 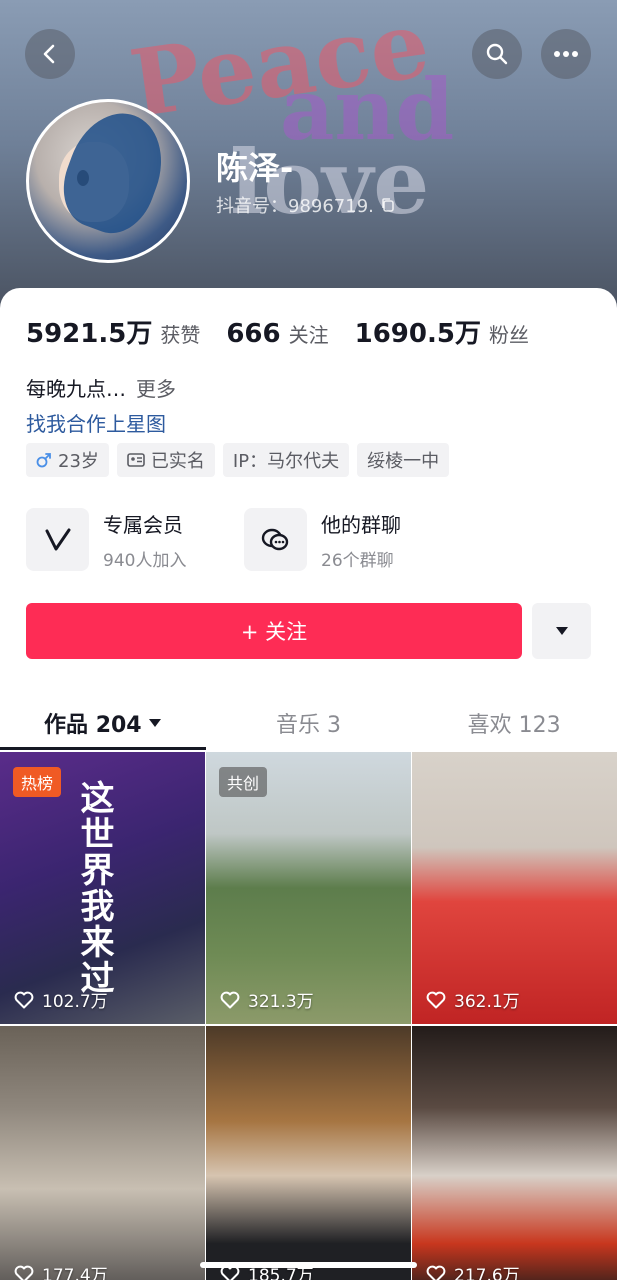 I want to click on bio: 每晚九点… 更多, so click(x=101, y=387).